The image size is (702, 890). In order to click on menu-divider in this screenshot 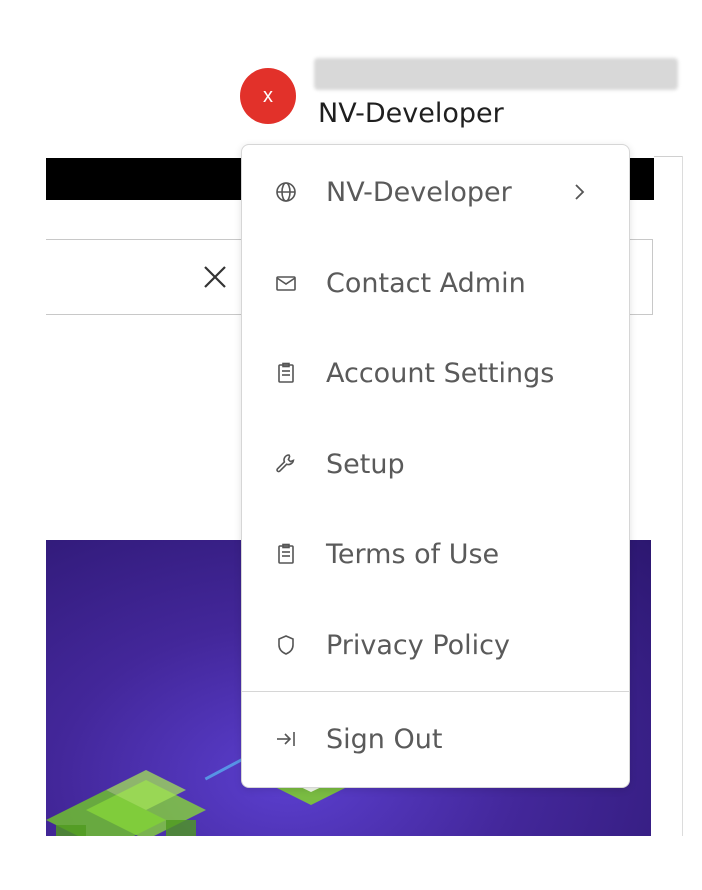, I will do `click(435, 691)`.